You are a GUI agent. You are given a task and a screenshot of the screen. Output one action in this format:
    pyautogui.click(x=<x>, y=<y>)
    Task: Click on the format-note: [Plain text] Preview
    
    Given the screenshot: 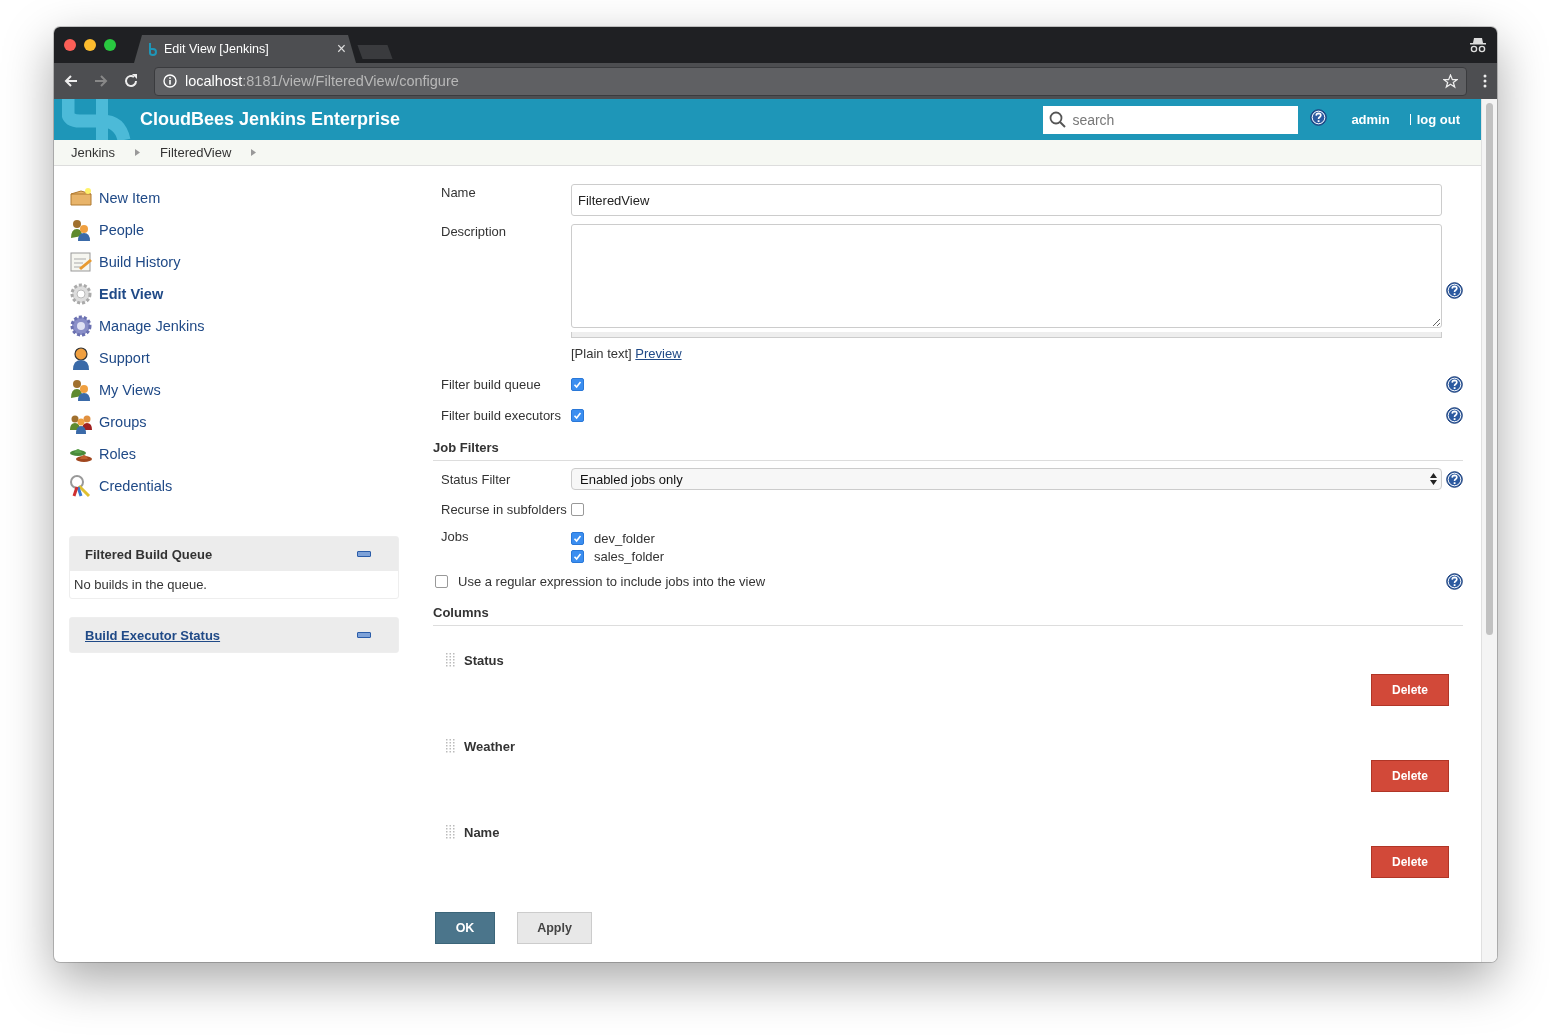 What is the action you would take?
    pyautogui.click(x=627, y=353)
    